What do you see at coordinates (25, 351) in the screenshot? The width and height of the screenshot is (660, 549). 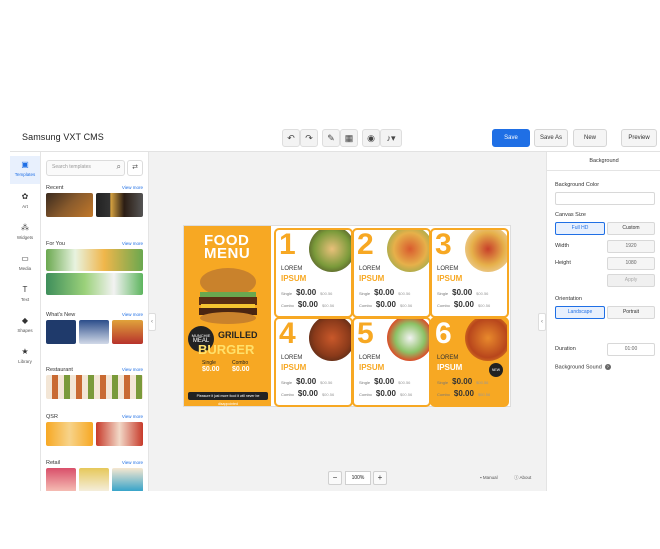 I see `library-icon: ★` at bounding box center [25, 351].